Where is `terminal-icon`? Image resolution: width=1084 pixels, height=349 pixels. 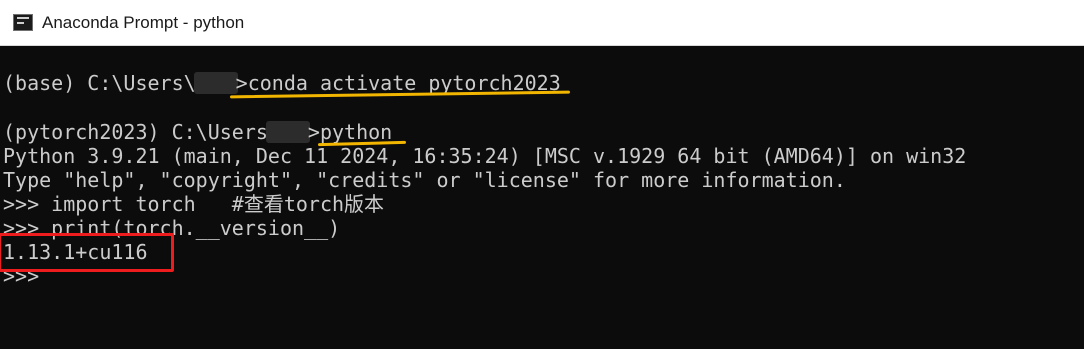
terminal-icon is located at coordinates (23, 22).